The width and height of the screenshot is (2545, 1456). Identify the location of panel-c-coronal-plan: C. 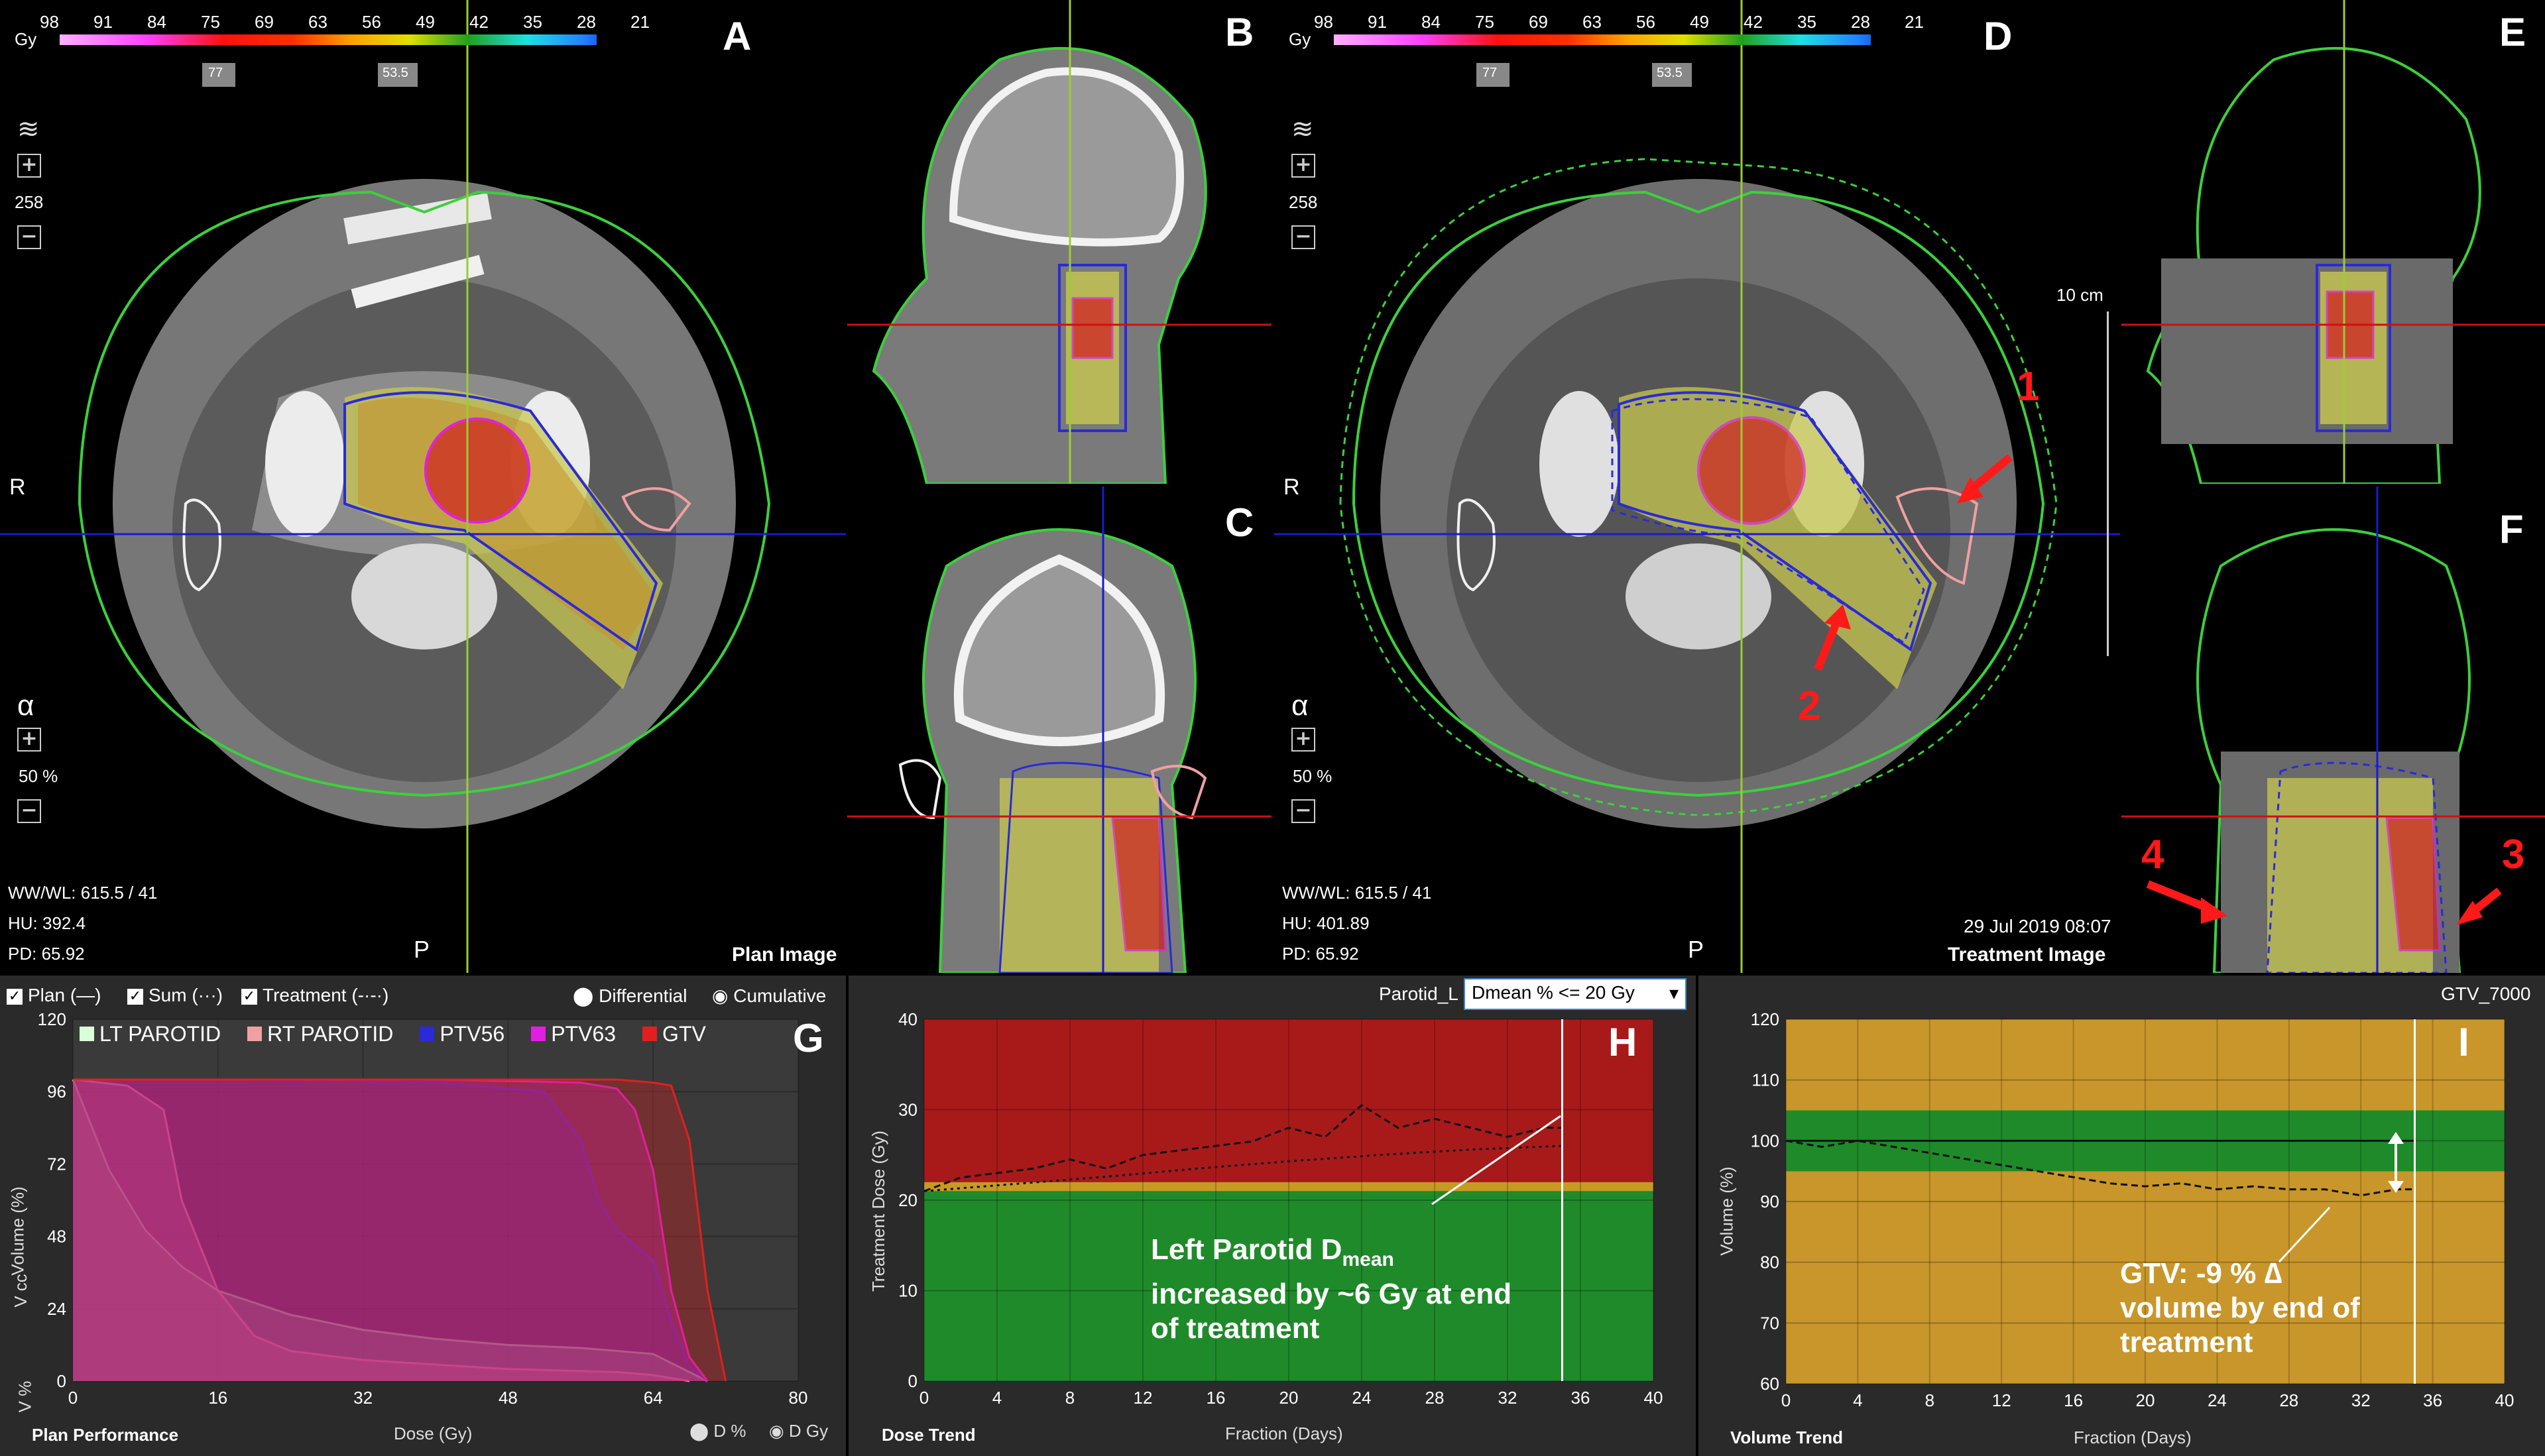
(1059, 730).